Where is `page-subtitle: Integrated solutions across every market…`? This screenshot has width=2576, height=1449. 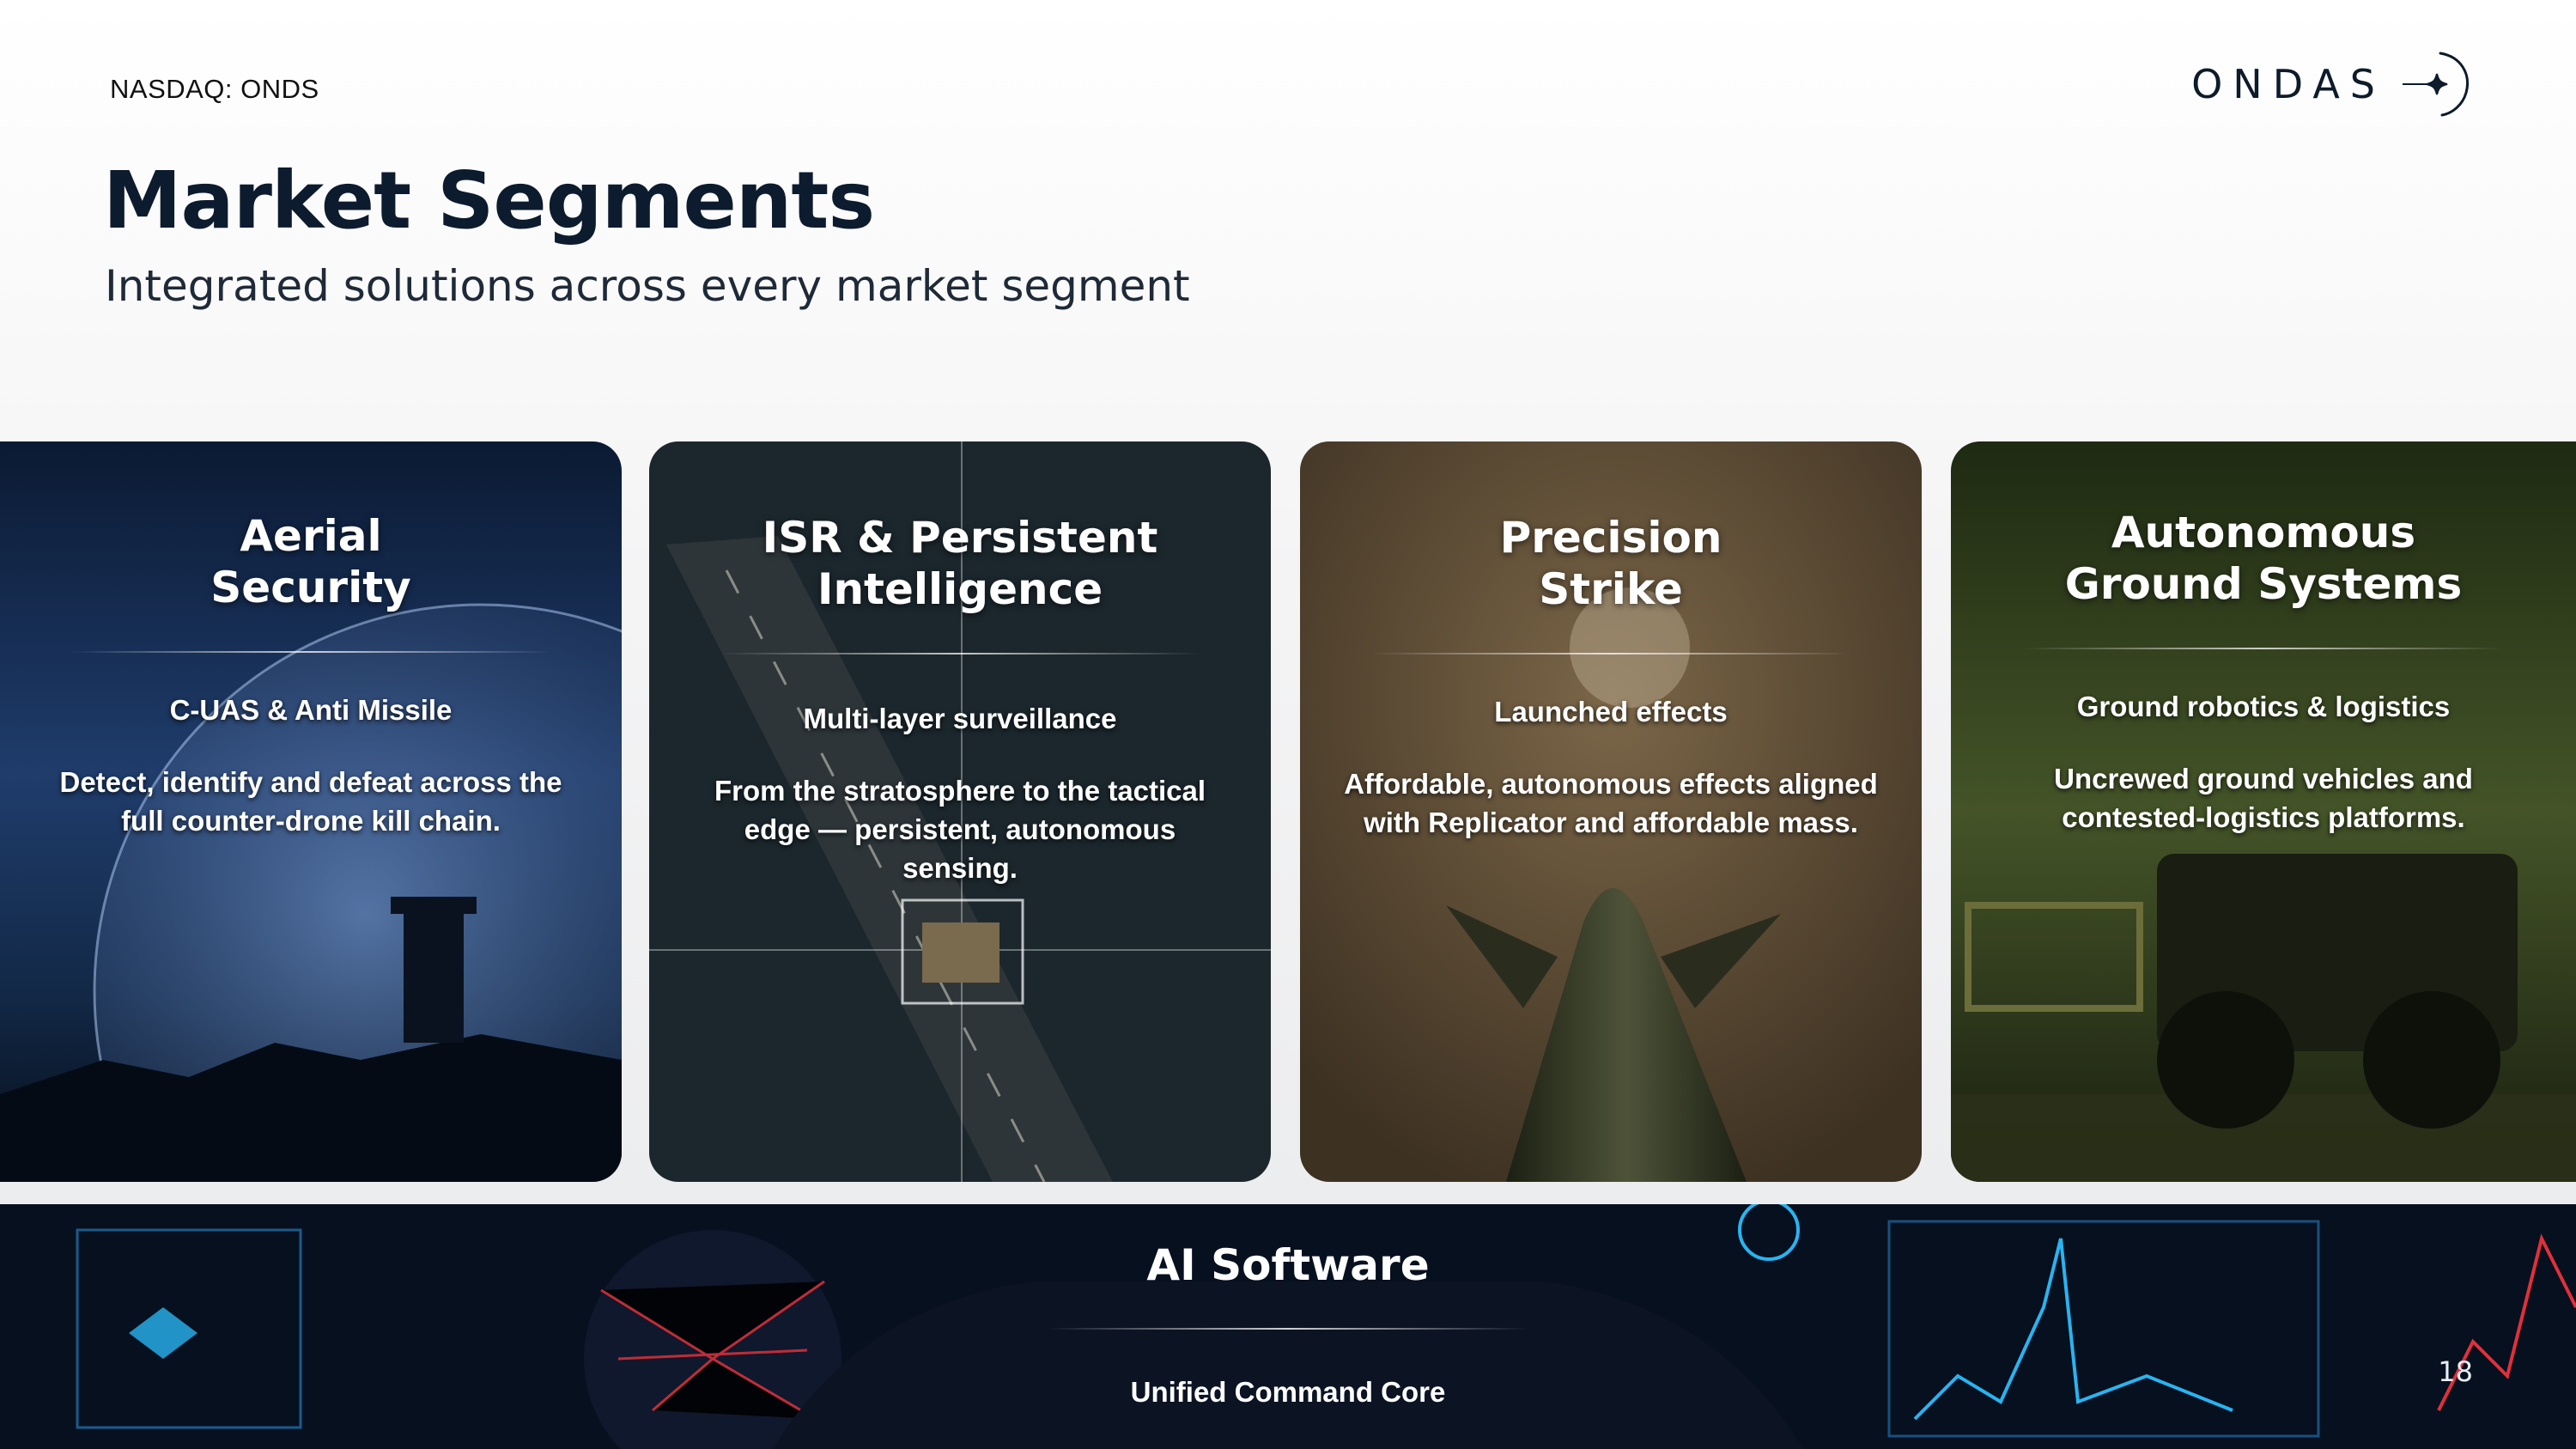
page-subtitle: Integrated solutions across every market… is located at coordinates (647, 286).